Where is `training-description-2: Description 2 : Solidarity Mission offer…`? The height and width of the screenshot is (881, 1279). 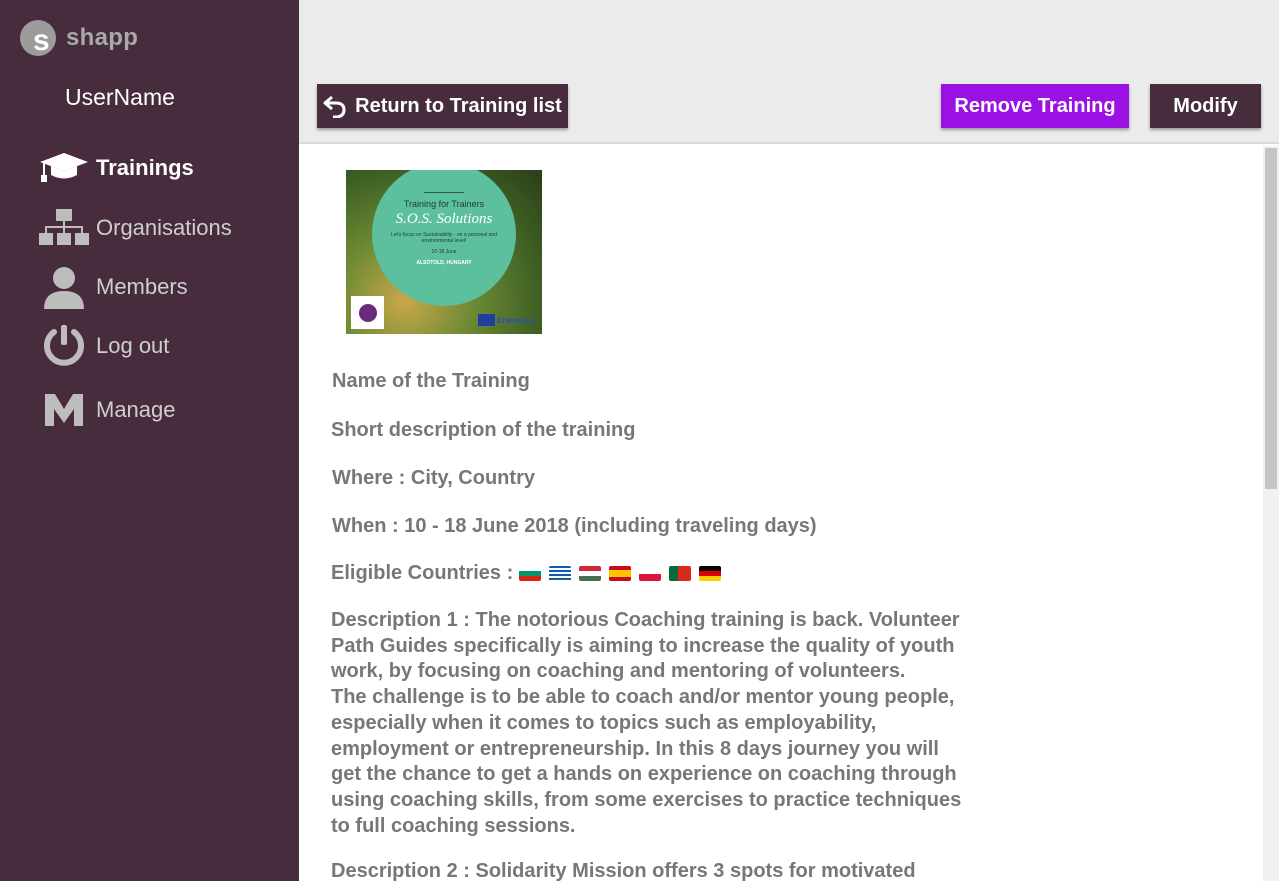 training-description-2: Description 2 : Solidarity Mission offer… is located at coordinates (623, 870).